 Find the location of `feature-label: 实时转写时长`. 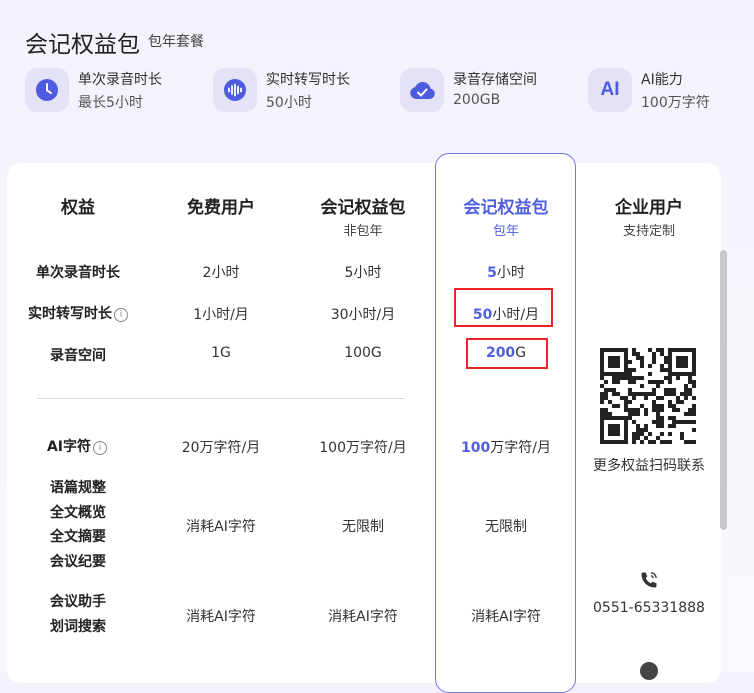

feature-label: 实时转写时长 is located at coordinates (308, 80).